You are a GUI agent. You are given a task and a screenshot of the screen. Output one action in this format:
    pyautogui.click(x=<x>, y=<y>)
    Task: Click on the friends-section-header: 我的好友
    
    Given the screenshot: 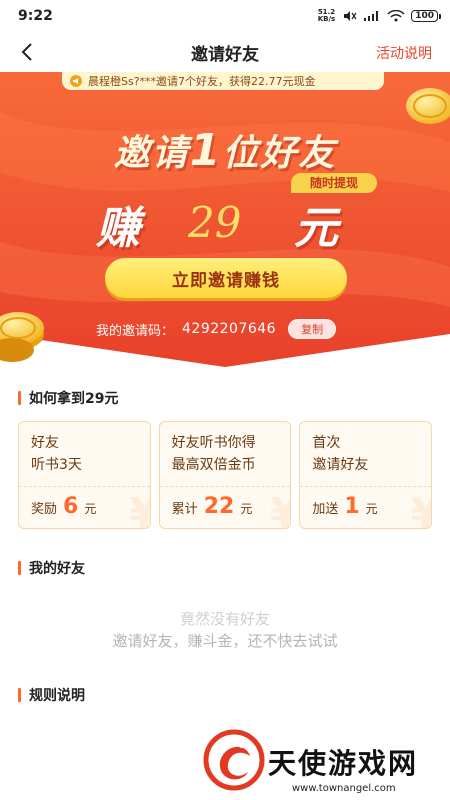 What is the action you would take?
    pyautogui.click(x=51, y=568)
    